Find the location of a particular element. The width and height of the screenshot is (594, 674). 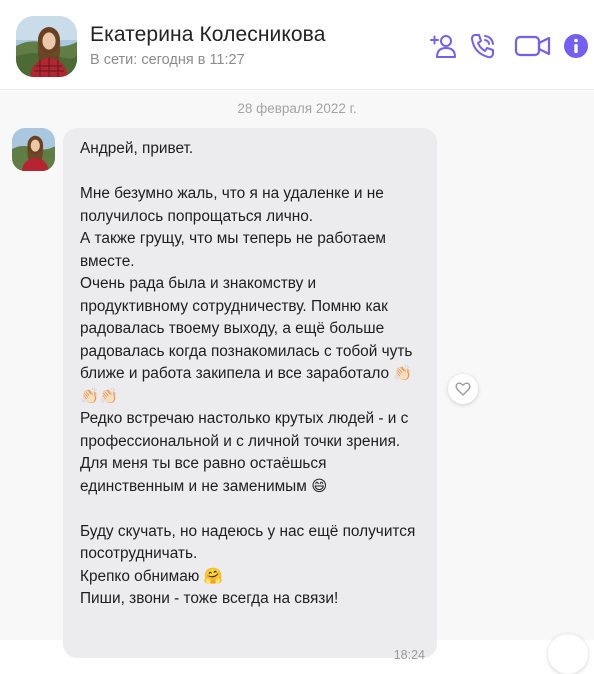

video-call-icon is located at coordinates (533, 46).